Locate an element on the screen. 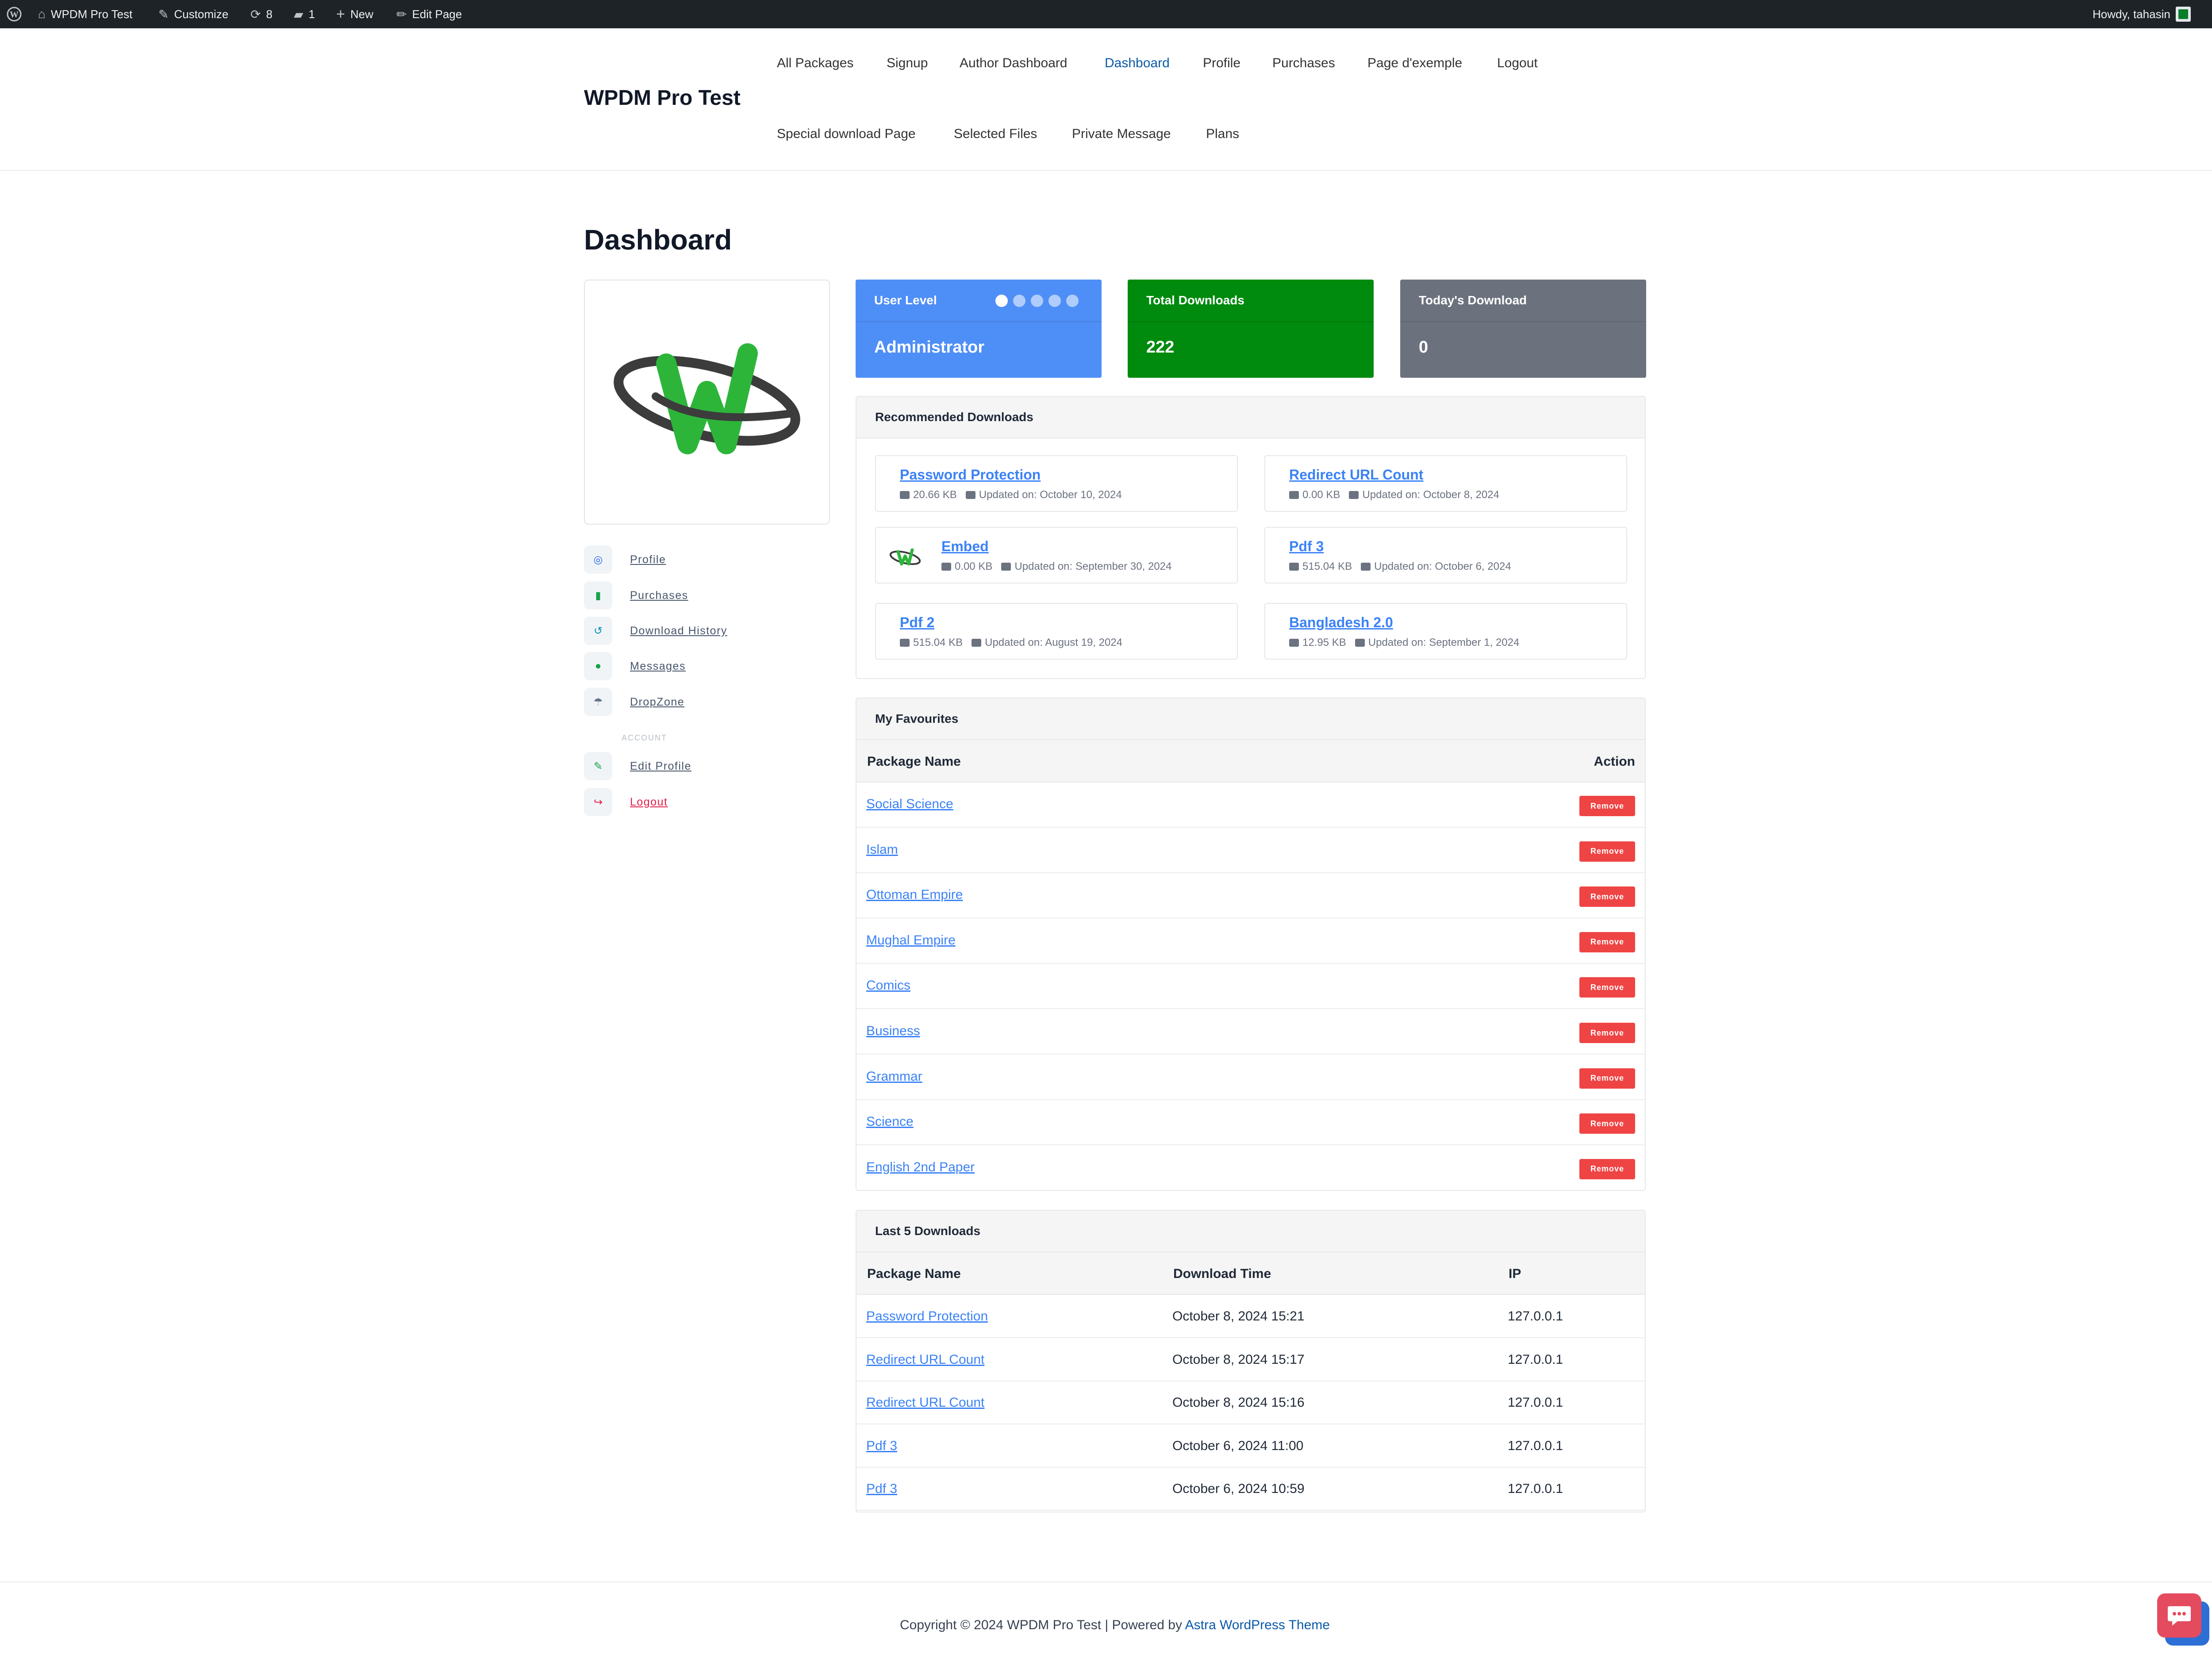 Image resolution: width=2212 pixels, height=1673 pixels. side-menu-logout: ↪ Logout is located at coordinates (626, 802).